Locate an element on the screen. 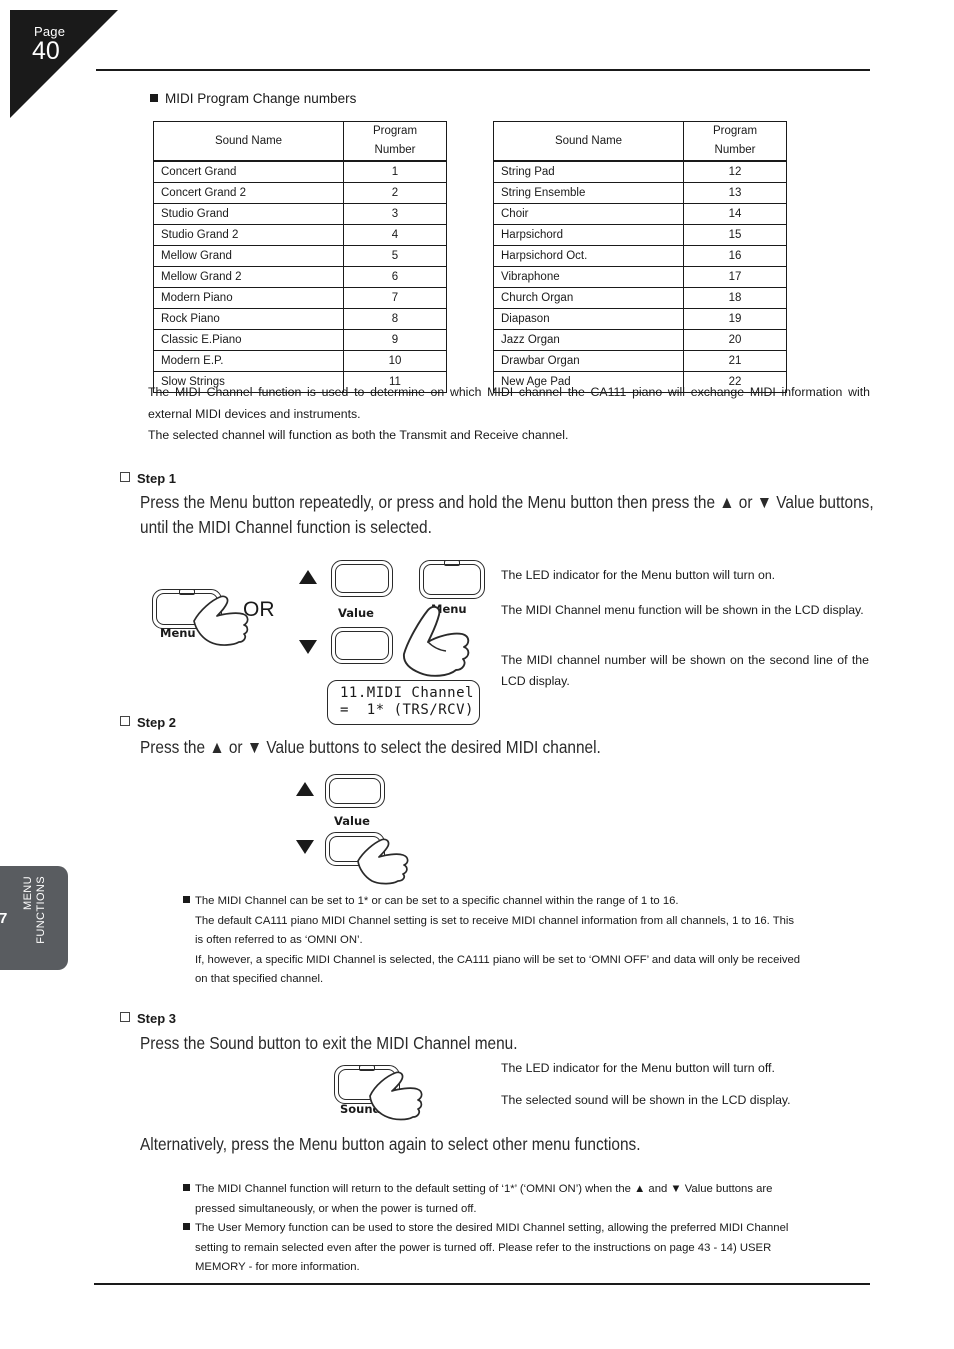 Image resolution: width=954 pixels, height=1349 pixels. table-row: Mellow Grand 26 is located at coordinates (300, 277).